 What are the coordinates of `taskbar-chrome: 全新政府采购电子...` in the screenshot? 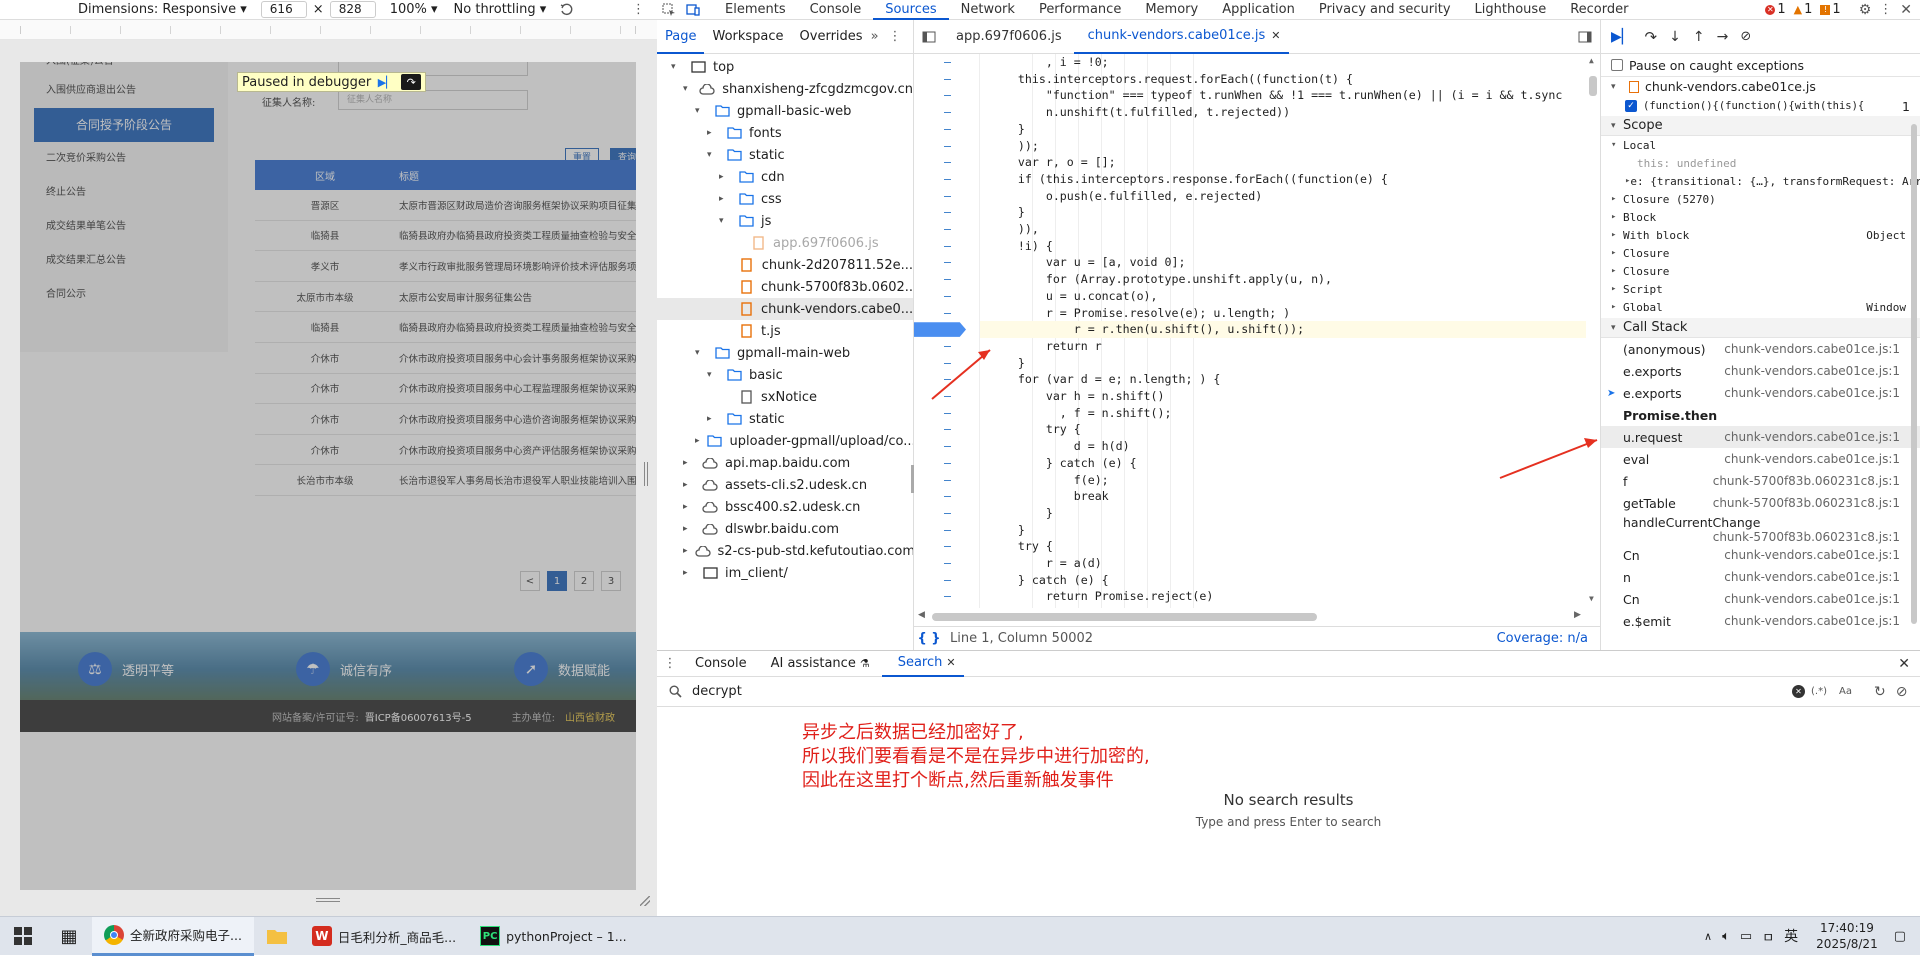 It's located at (173, 936).